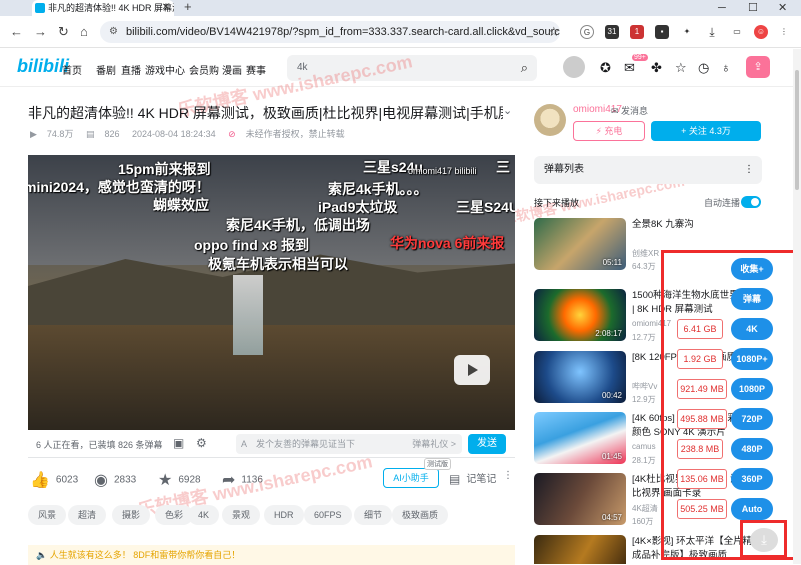  I want to click on danmaku-toggle-icon: ▣, so click(178, 443).